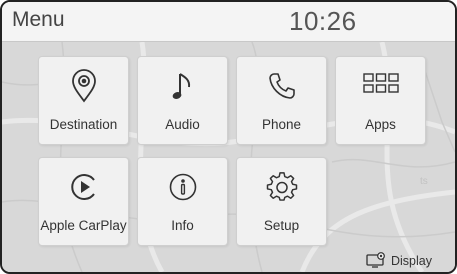 The image size is (457, 274). I want to click on location-pin-icon, so click(83, 86).